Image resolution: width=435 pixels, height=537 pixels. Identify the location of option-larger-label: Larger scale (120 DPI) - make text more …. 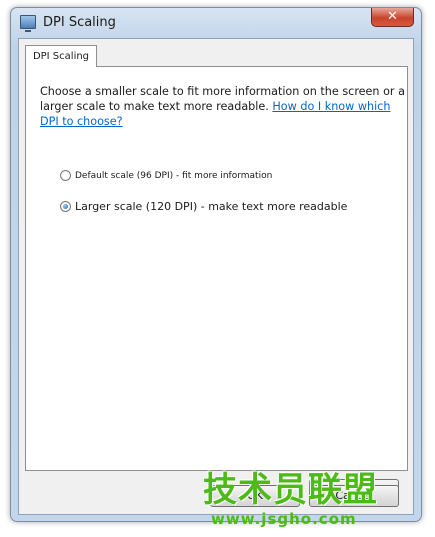
(211, 206).